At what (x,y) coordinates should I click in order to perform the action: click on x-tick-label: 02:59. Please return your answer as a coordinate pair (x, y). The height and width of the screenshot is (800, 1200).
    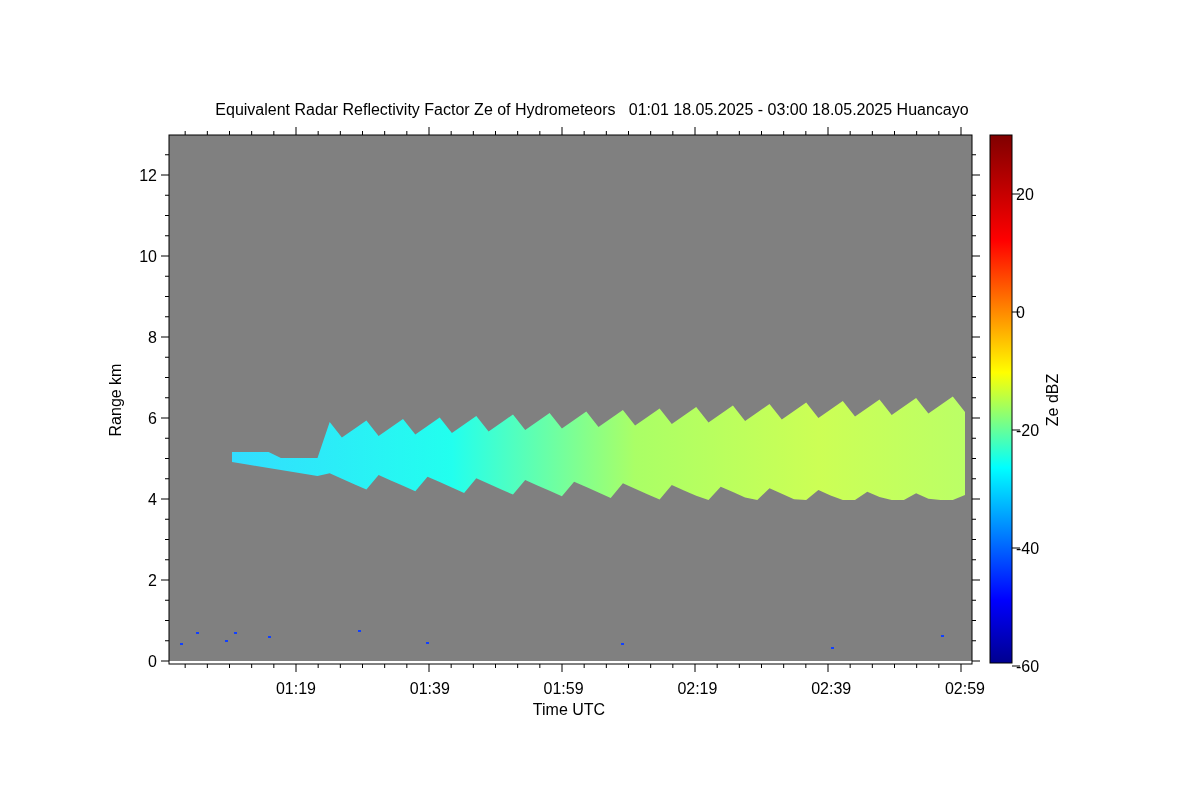
    Looking at the image, I should click on (965, 688).